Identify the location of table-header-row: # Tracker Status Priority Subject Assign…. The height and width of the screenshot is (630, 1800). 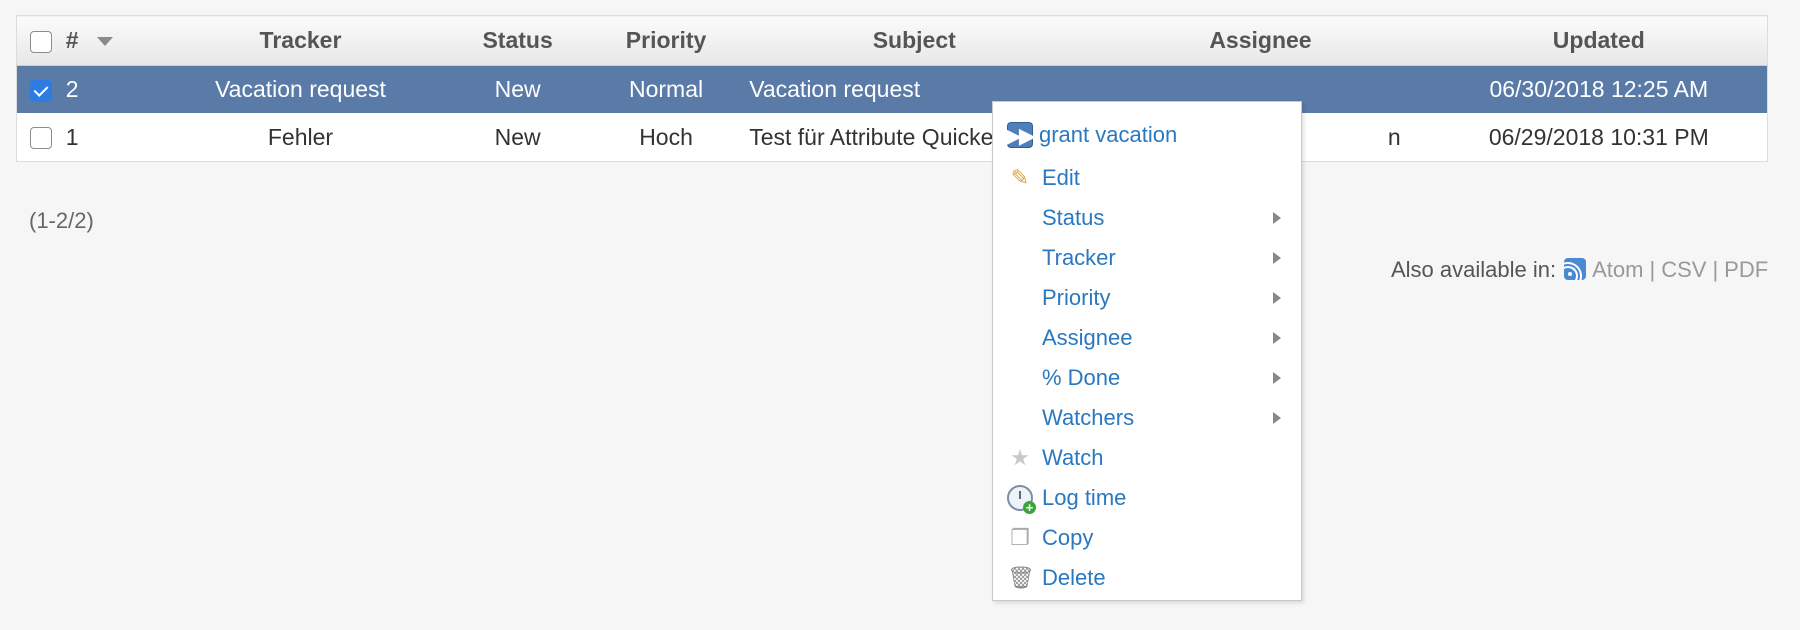
(892, 40).